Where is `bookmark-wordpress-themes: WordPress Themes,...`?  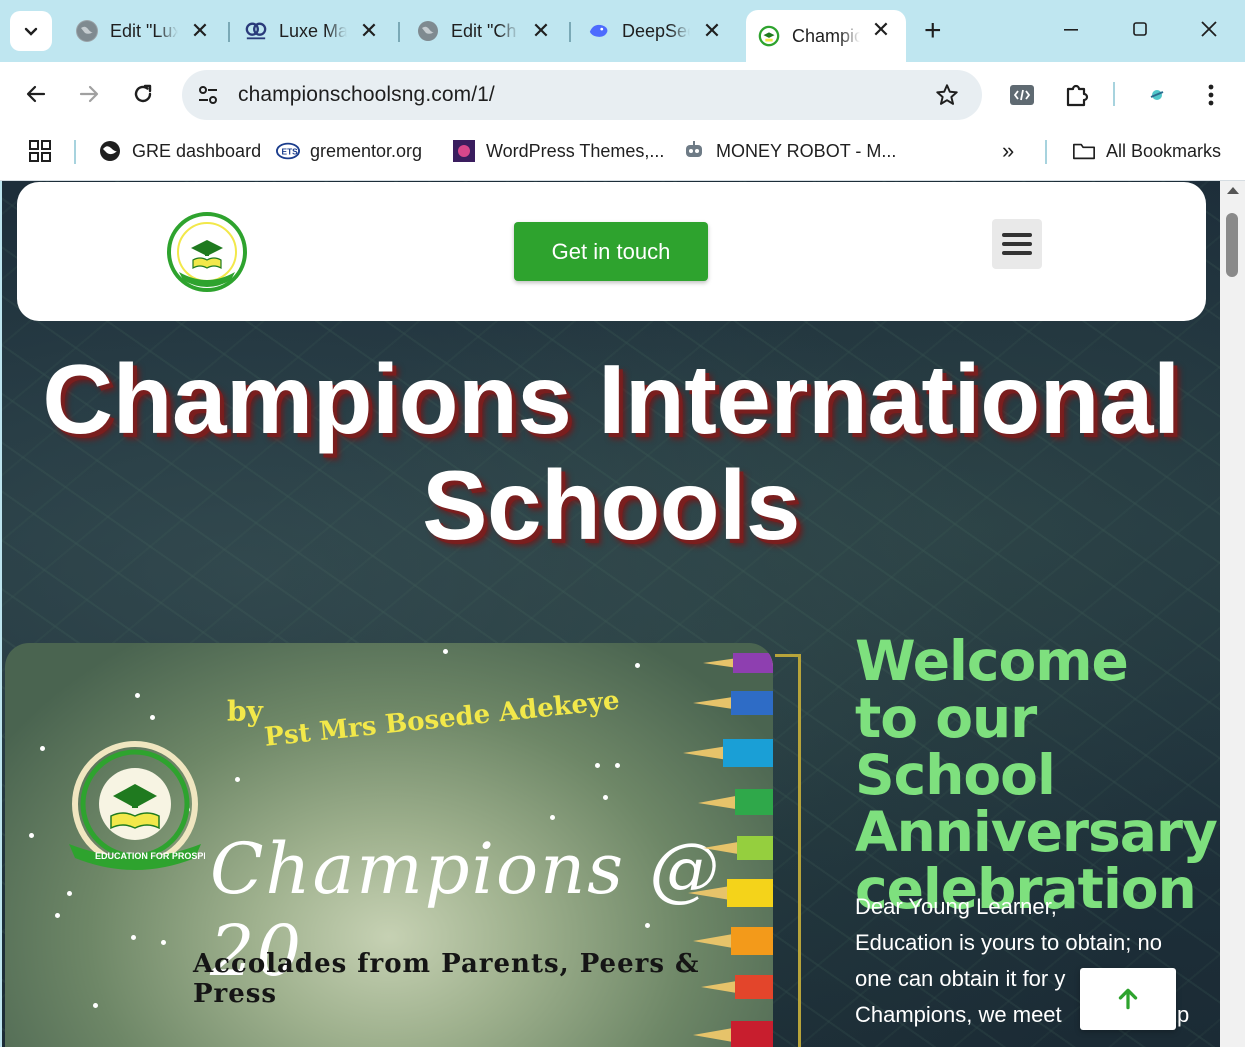 bookmark-wordpress-themes: WordPress Themes,... is located at coordinates (558, 151).